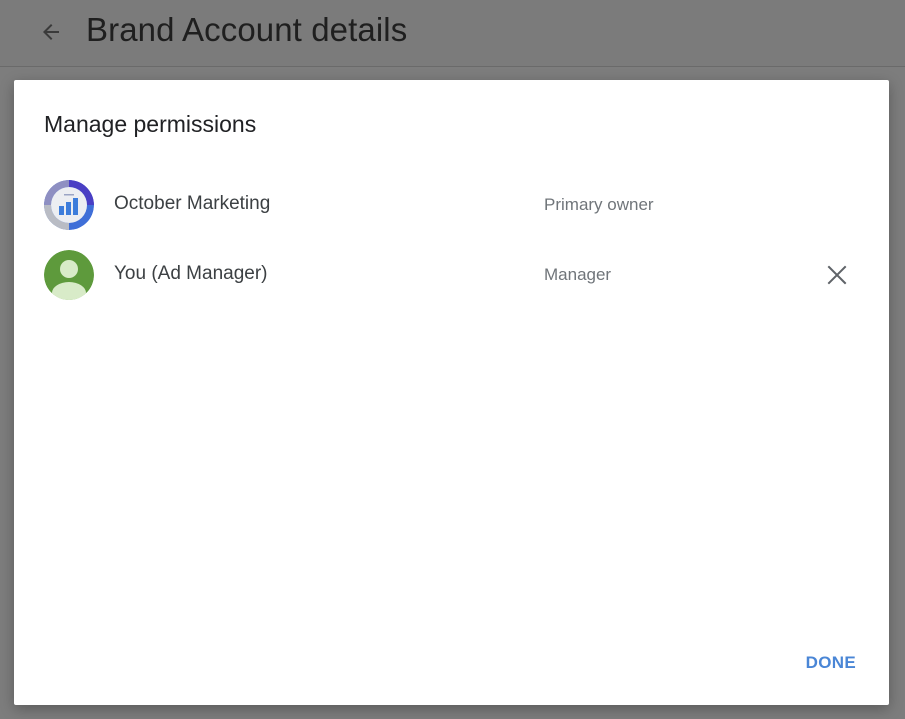  I want to click on remove-member-button, so click(837, 275).